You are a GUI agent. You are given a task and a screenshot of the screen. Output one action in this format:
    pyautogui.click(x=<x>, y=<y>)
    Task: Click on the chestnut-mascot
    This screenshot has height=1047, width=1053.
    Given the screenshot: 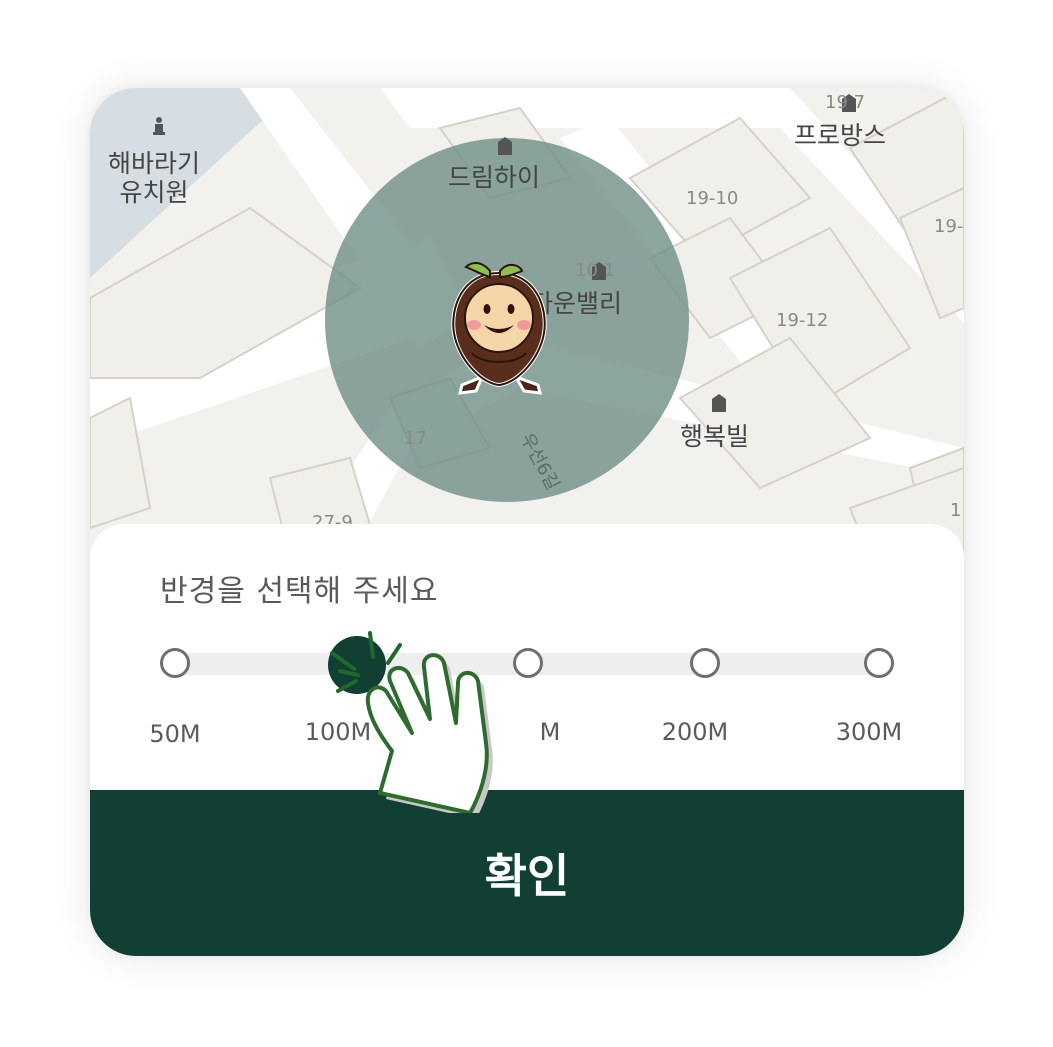 What is the action you would take?
    pyautogui.click(x=499, y=326)
    